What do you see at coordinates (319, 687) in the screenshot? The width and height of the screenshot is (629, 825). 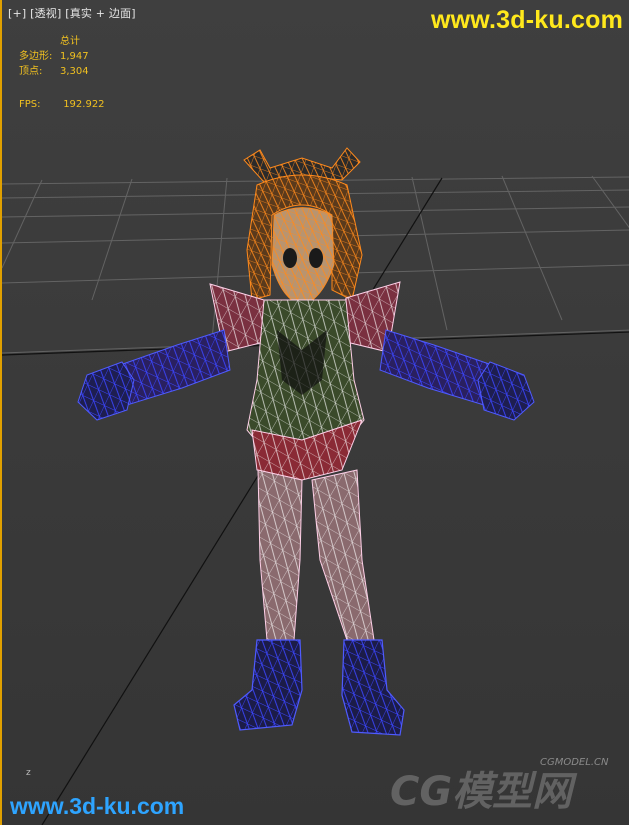 I see `boots` at bounding box center [319, 687].